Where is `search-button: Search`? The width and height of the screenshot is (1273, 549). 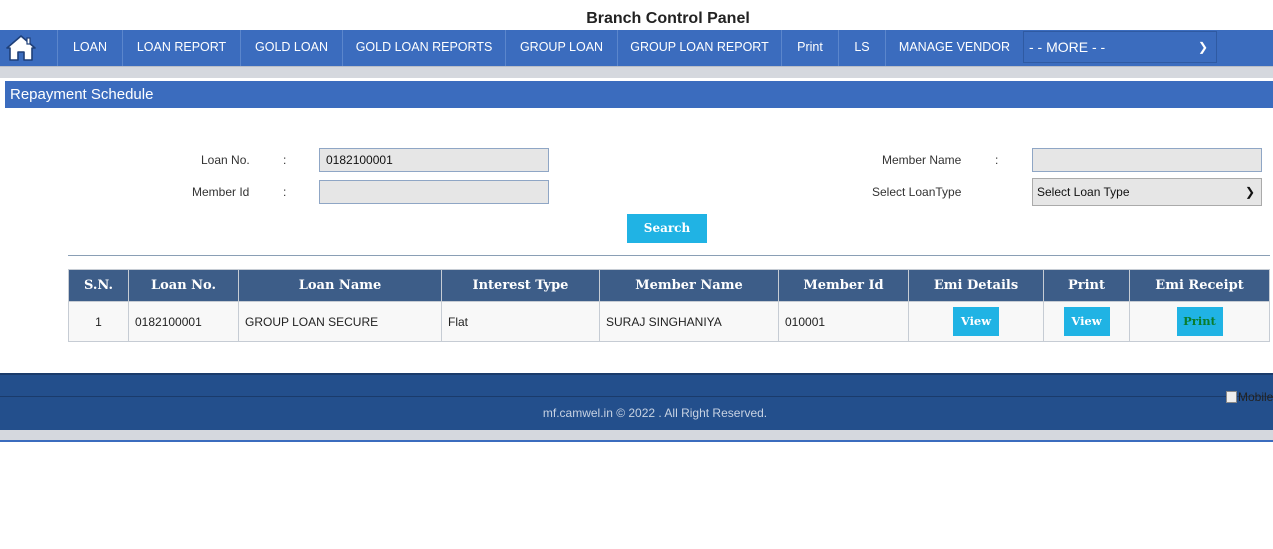
search-button: Search is located at coordinates (667, 228).